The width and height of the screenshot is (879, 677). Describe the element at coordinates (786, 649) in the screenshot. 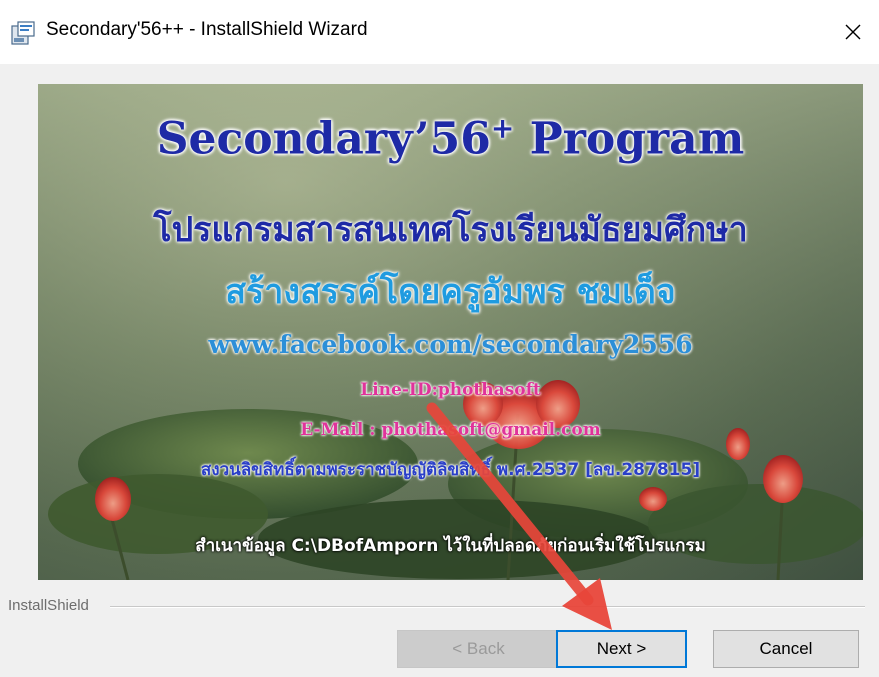

I see `cancel-button: Cancel` at that location.